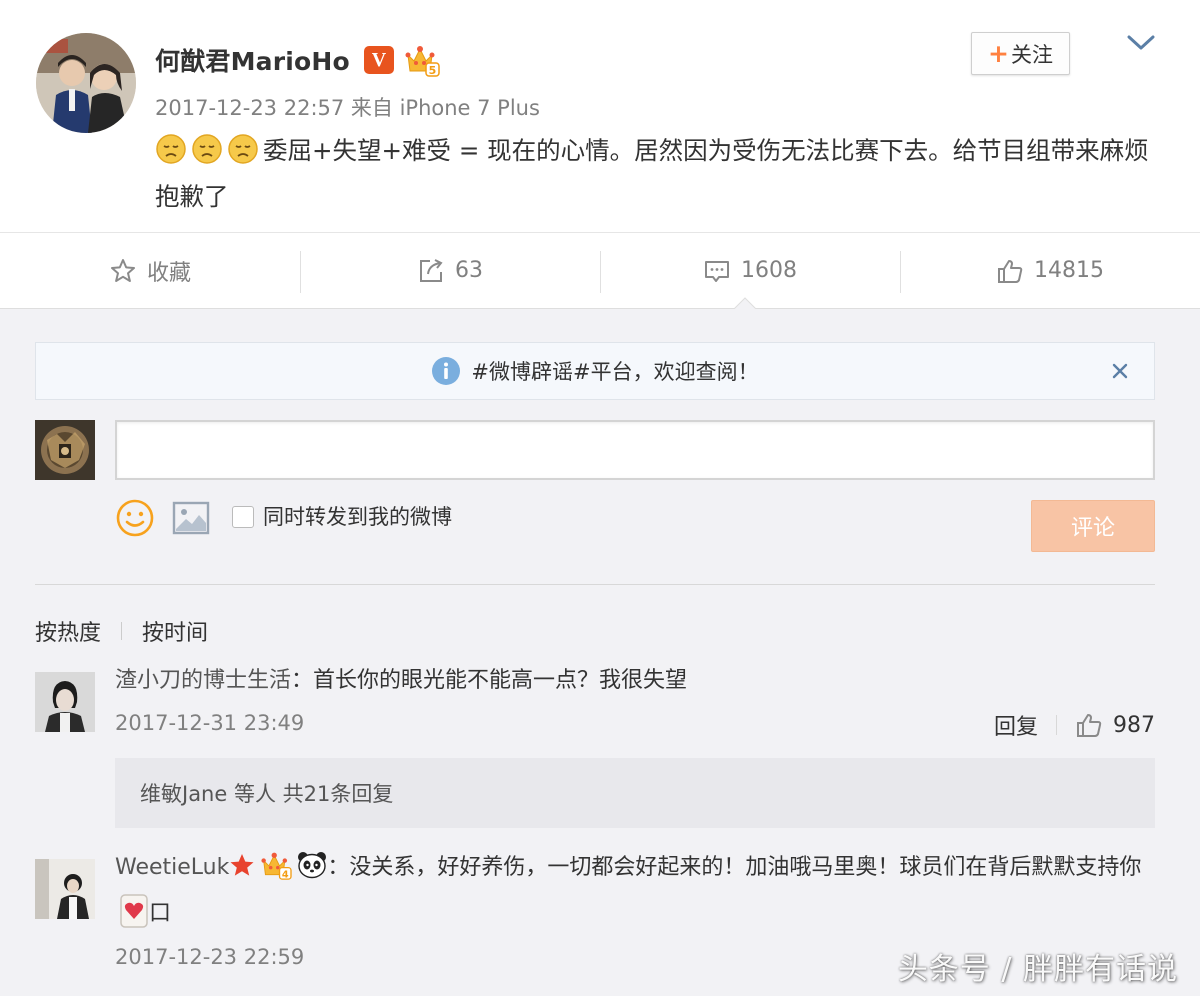 Image resolution: width=1200 pixels, height=996 pixels. Describe the element at coordinates (122, 270) in the screenshot. I see `star-outline-icon` at that location.